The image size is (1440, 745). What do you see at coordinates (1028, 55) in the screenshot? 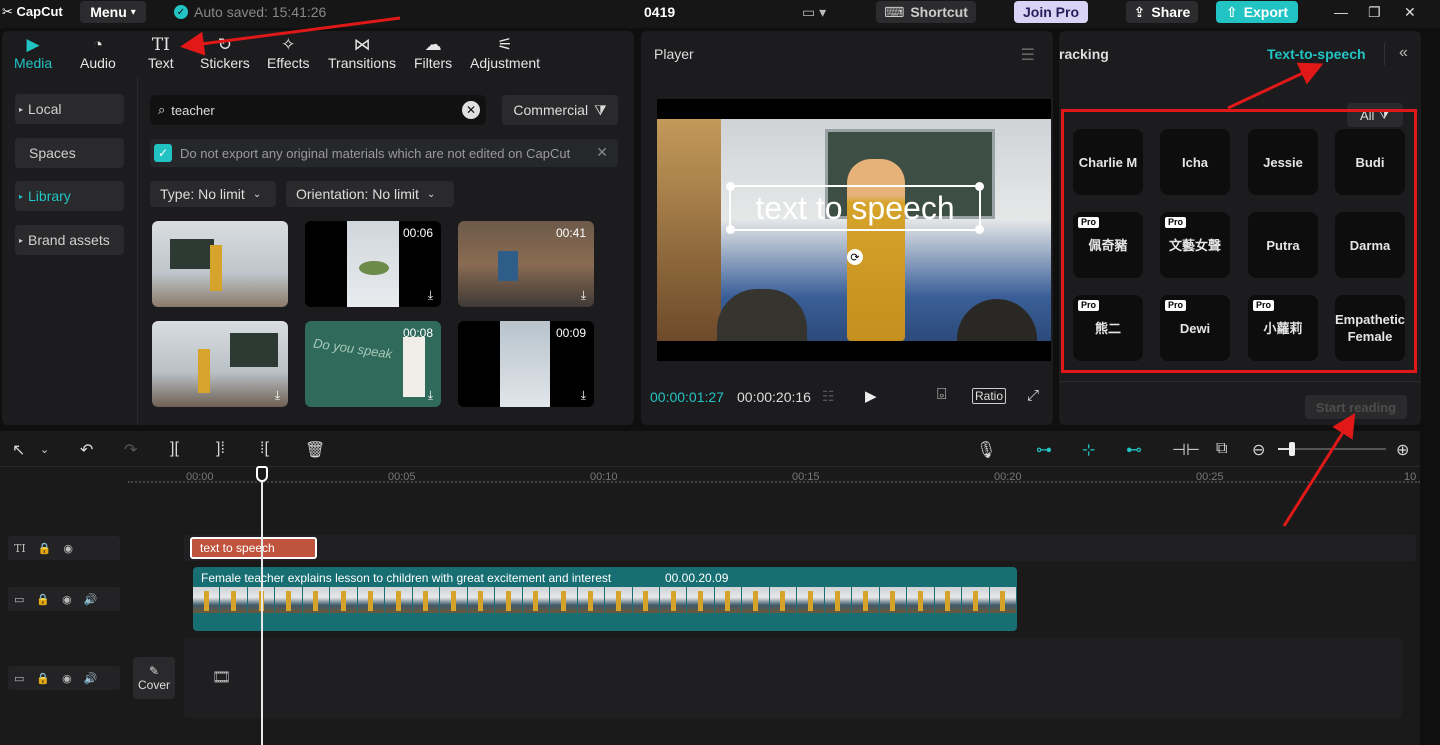
I see `hamburger-menu-icon: ☰` at bounding box center [1028, 55].